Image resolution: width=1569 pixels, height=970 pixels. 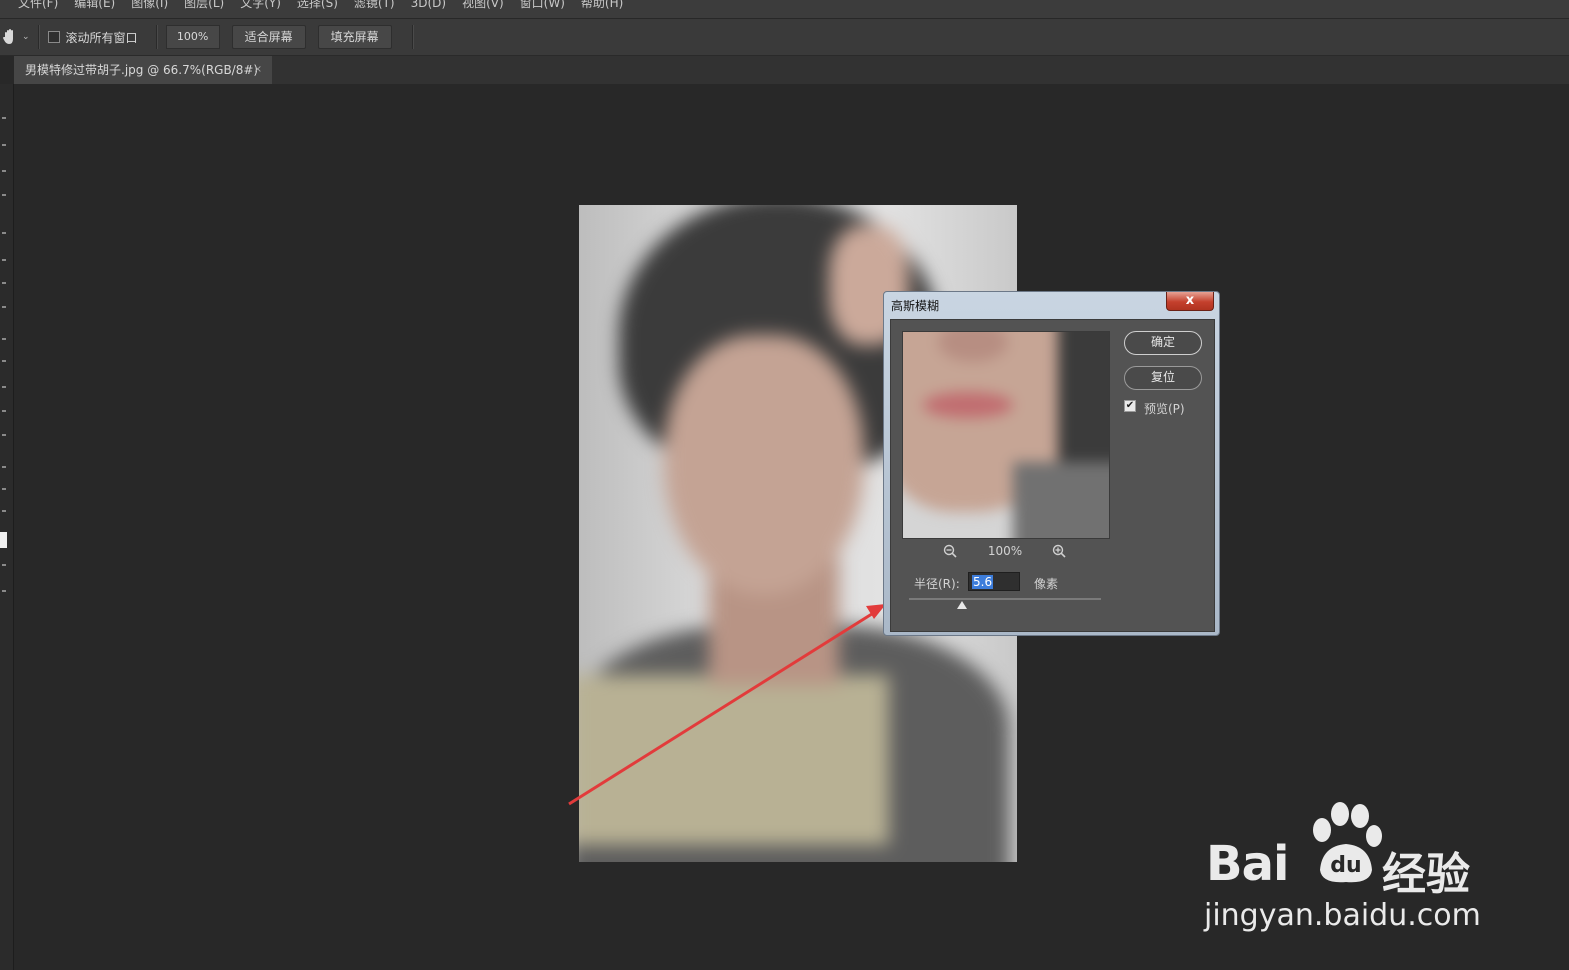 I want to click on scroll-all-windows-checkbox, so click(x=53, y=37).